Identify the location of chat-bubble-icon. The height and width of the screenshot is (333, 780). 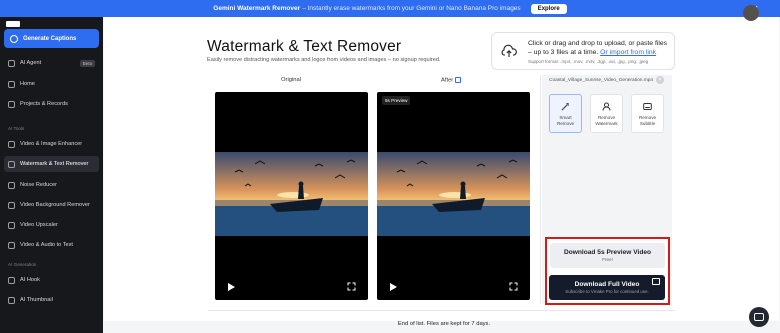
(759, 317).